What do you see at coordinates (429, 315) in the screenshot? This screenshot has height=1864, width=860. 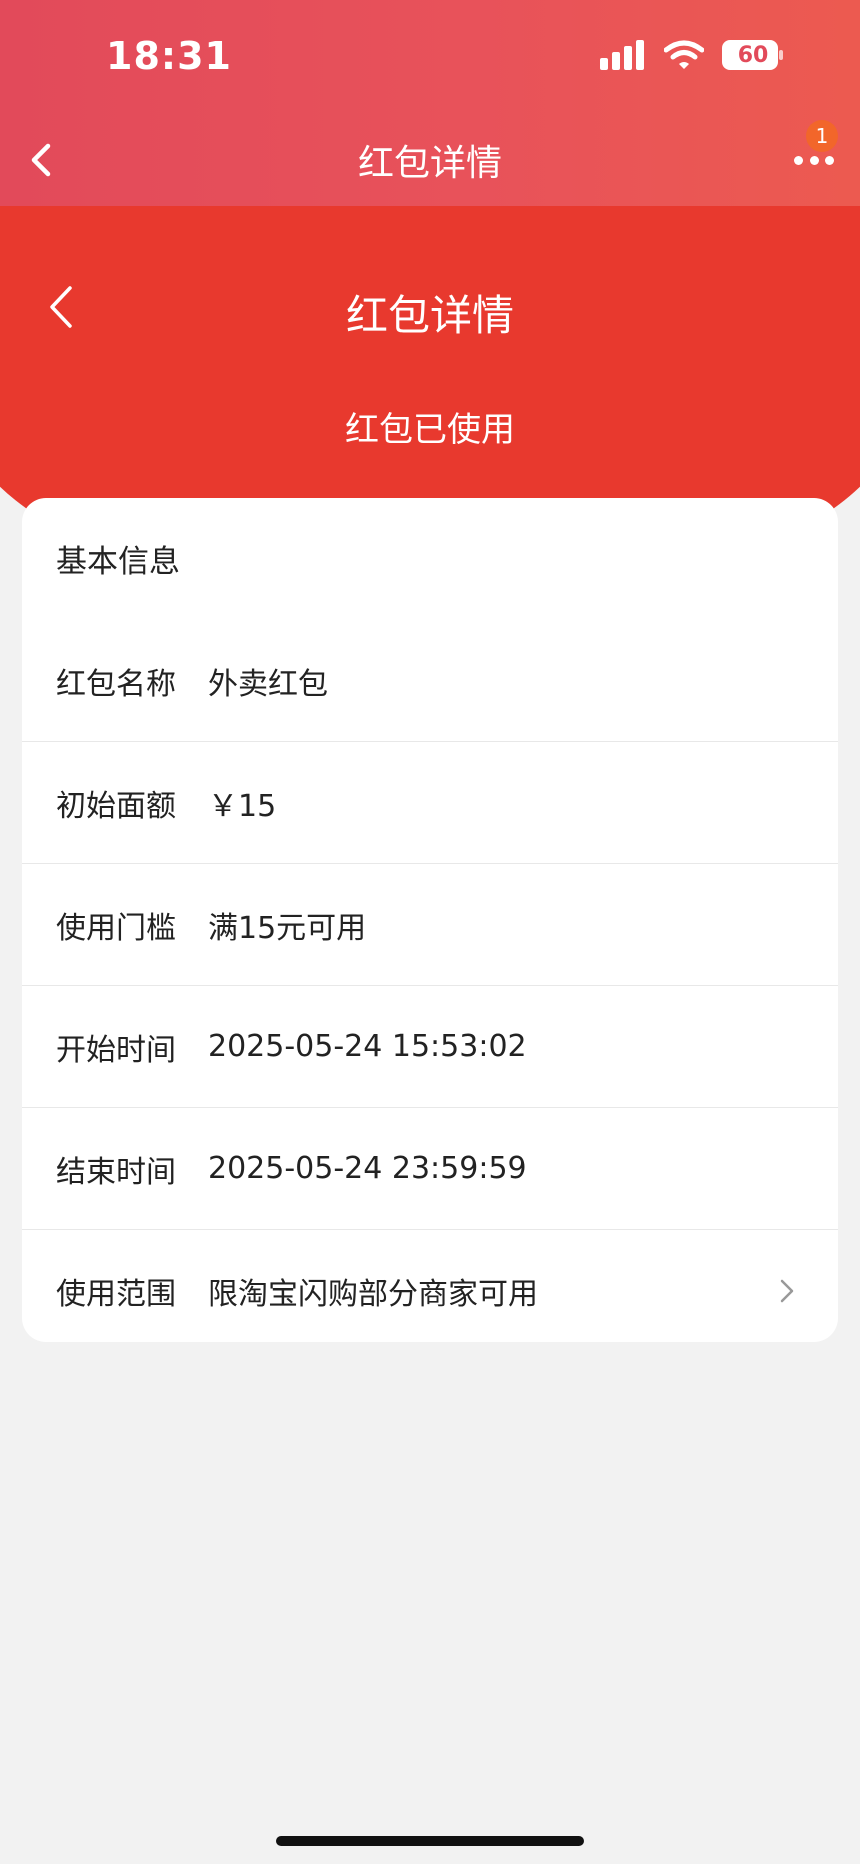 I see `page-title: 红包详情` at bounding box center [429, 315].